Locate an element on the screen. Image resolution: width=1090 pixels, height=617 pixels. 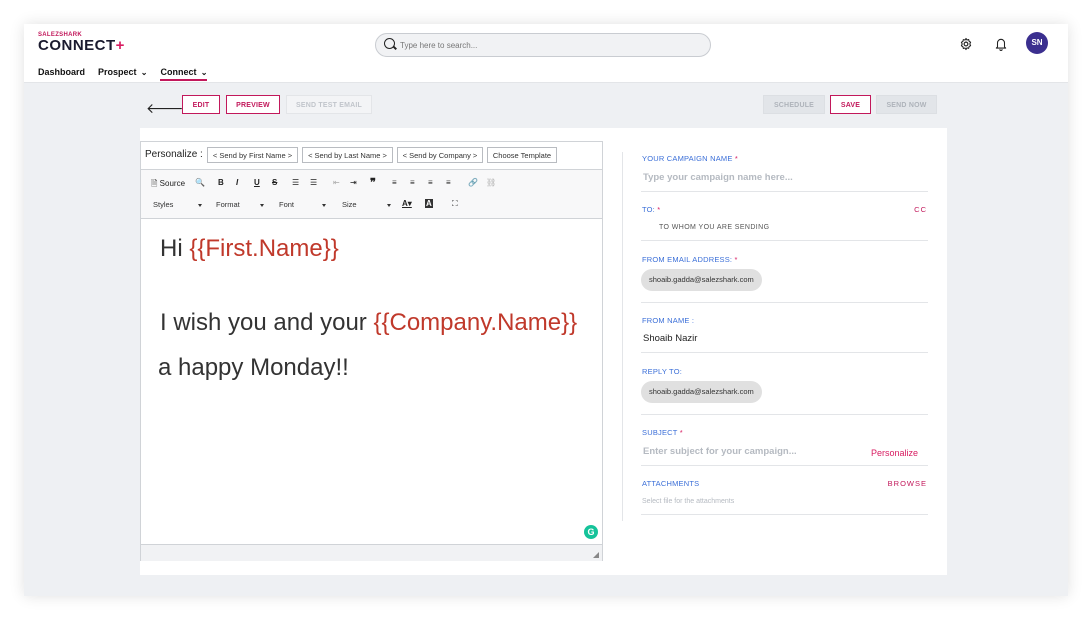
schedule-button: SCHEDULE is located at coordinates (794, 104).